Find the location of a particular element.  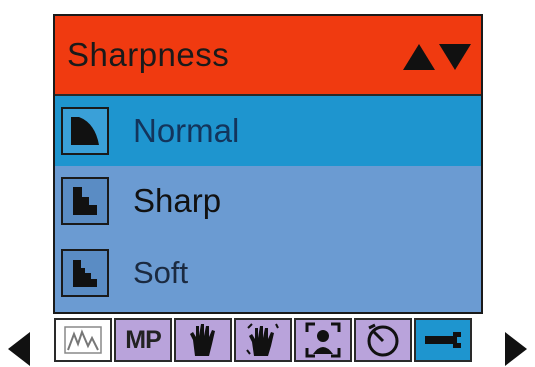

arrow-up-icon is located at coordinates (419, 57).